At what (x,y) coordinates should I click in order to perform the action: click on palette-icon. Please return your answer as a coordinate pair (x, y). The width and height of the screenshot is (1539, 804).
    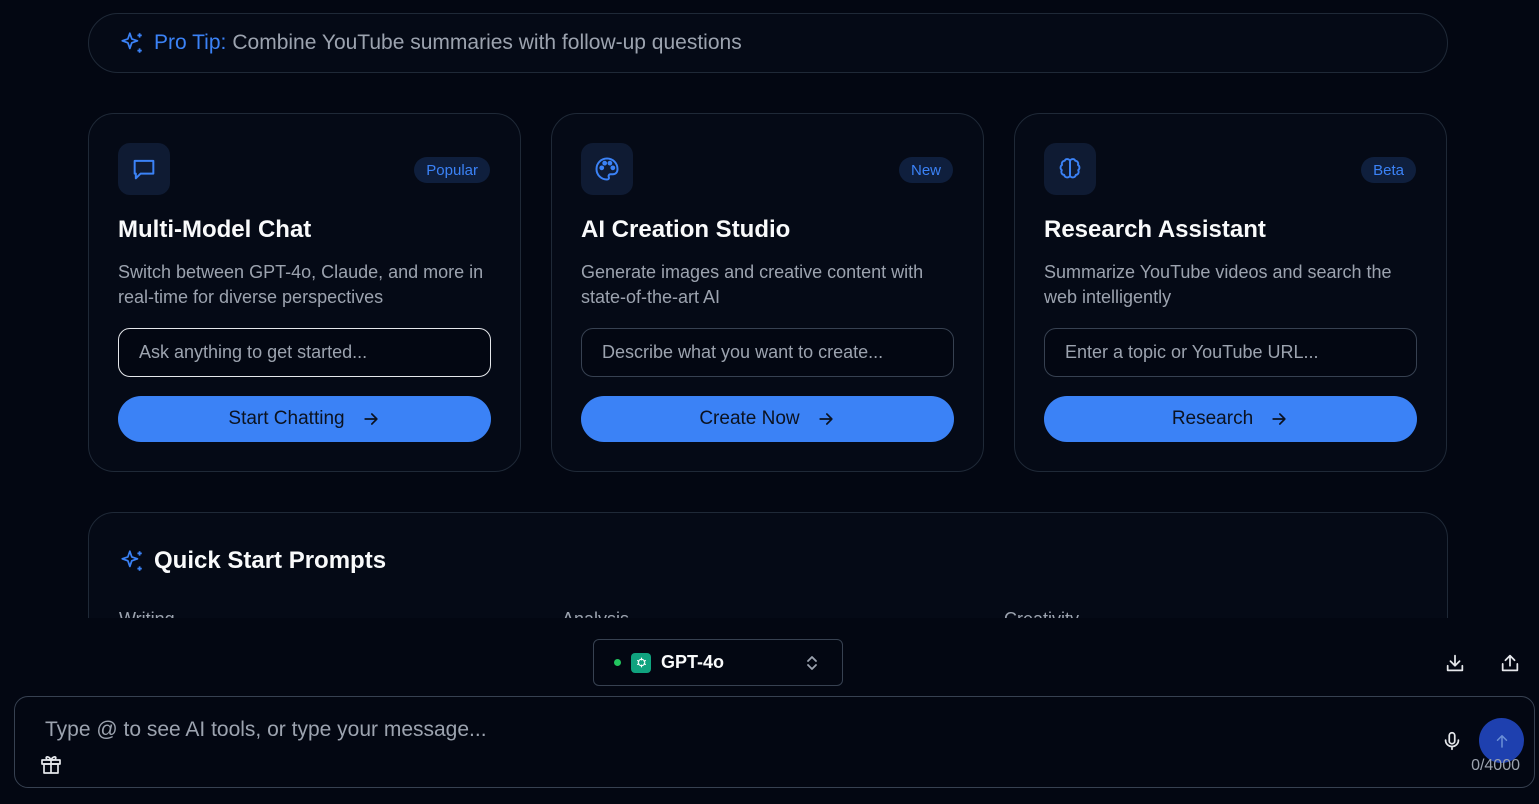
    Looking at the image, I should click on (607, 169).